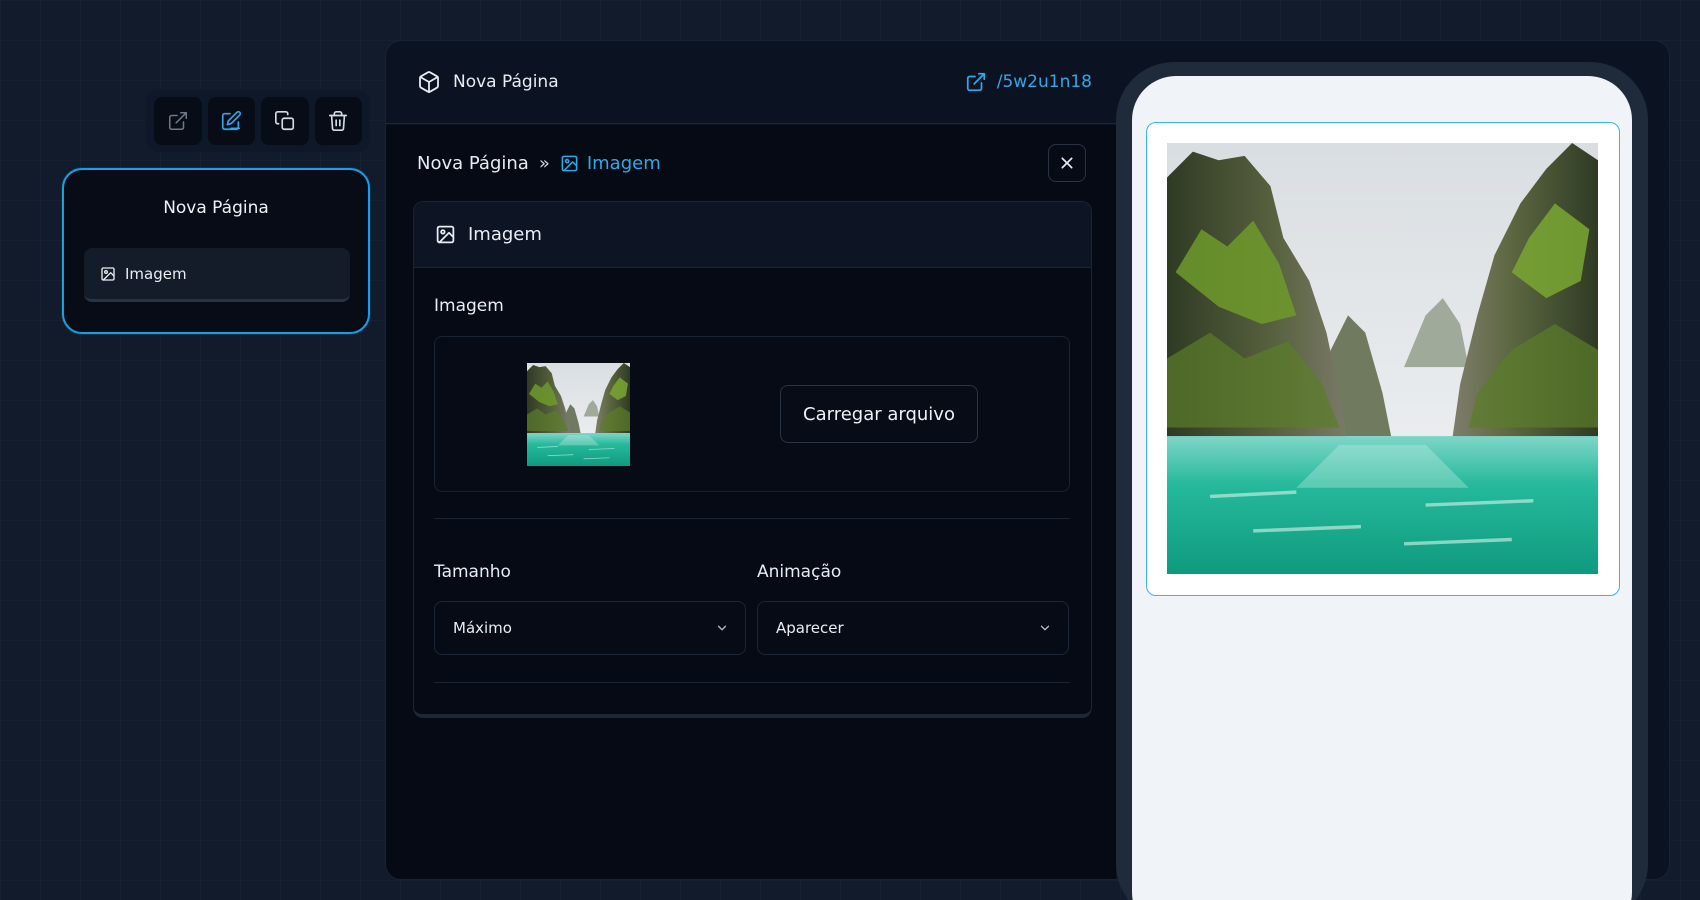 The image size is (1700, 900). What do you see at coordinates (751, 82) in the screenshot?
I see `panel-header: Nova Página /5w2u1n18` at bounding box center [751, 82].